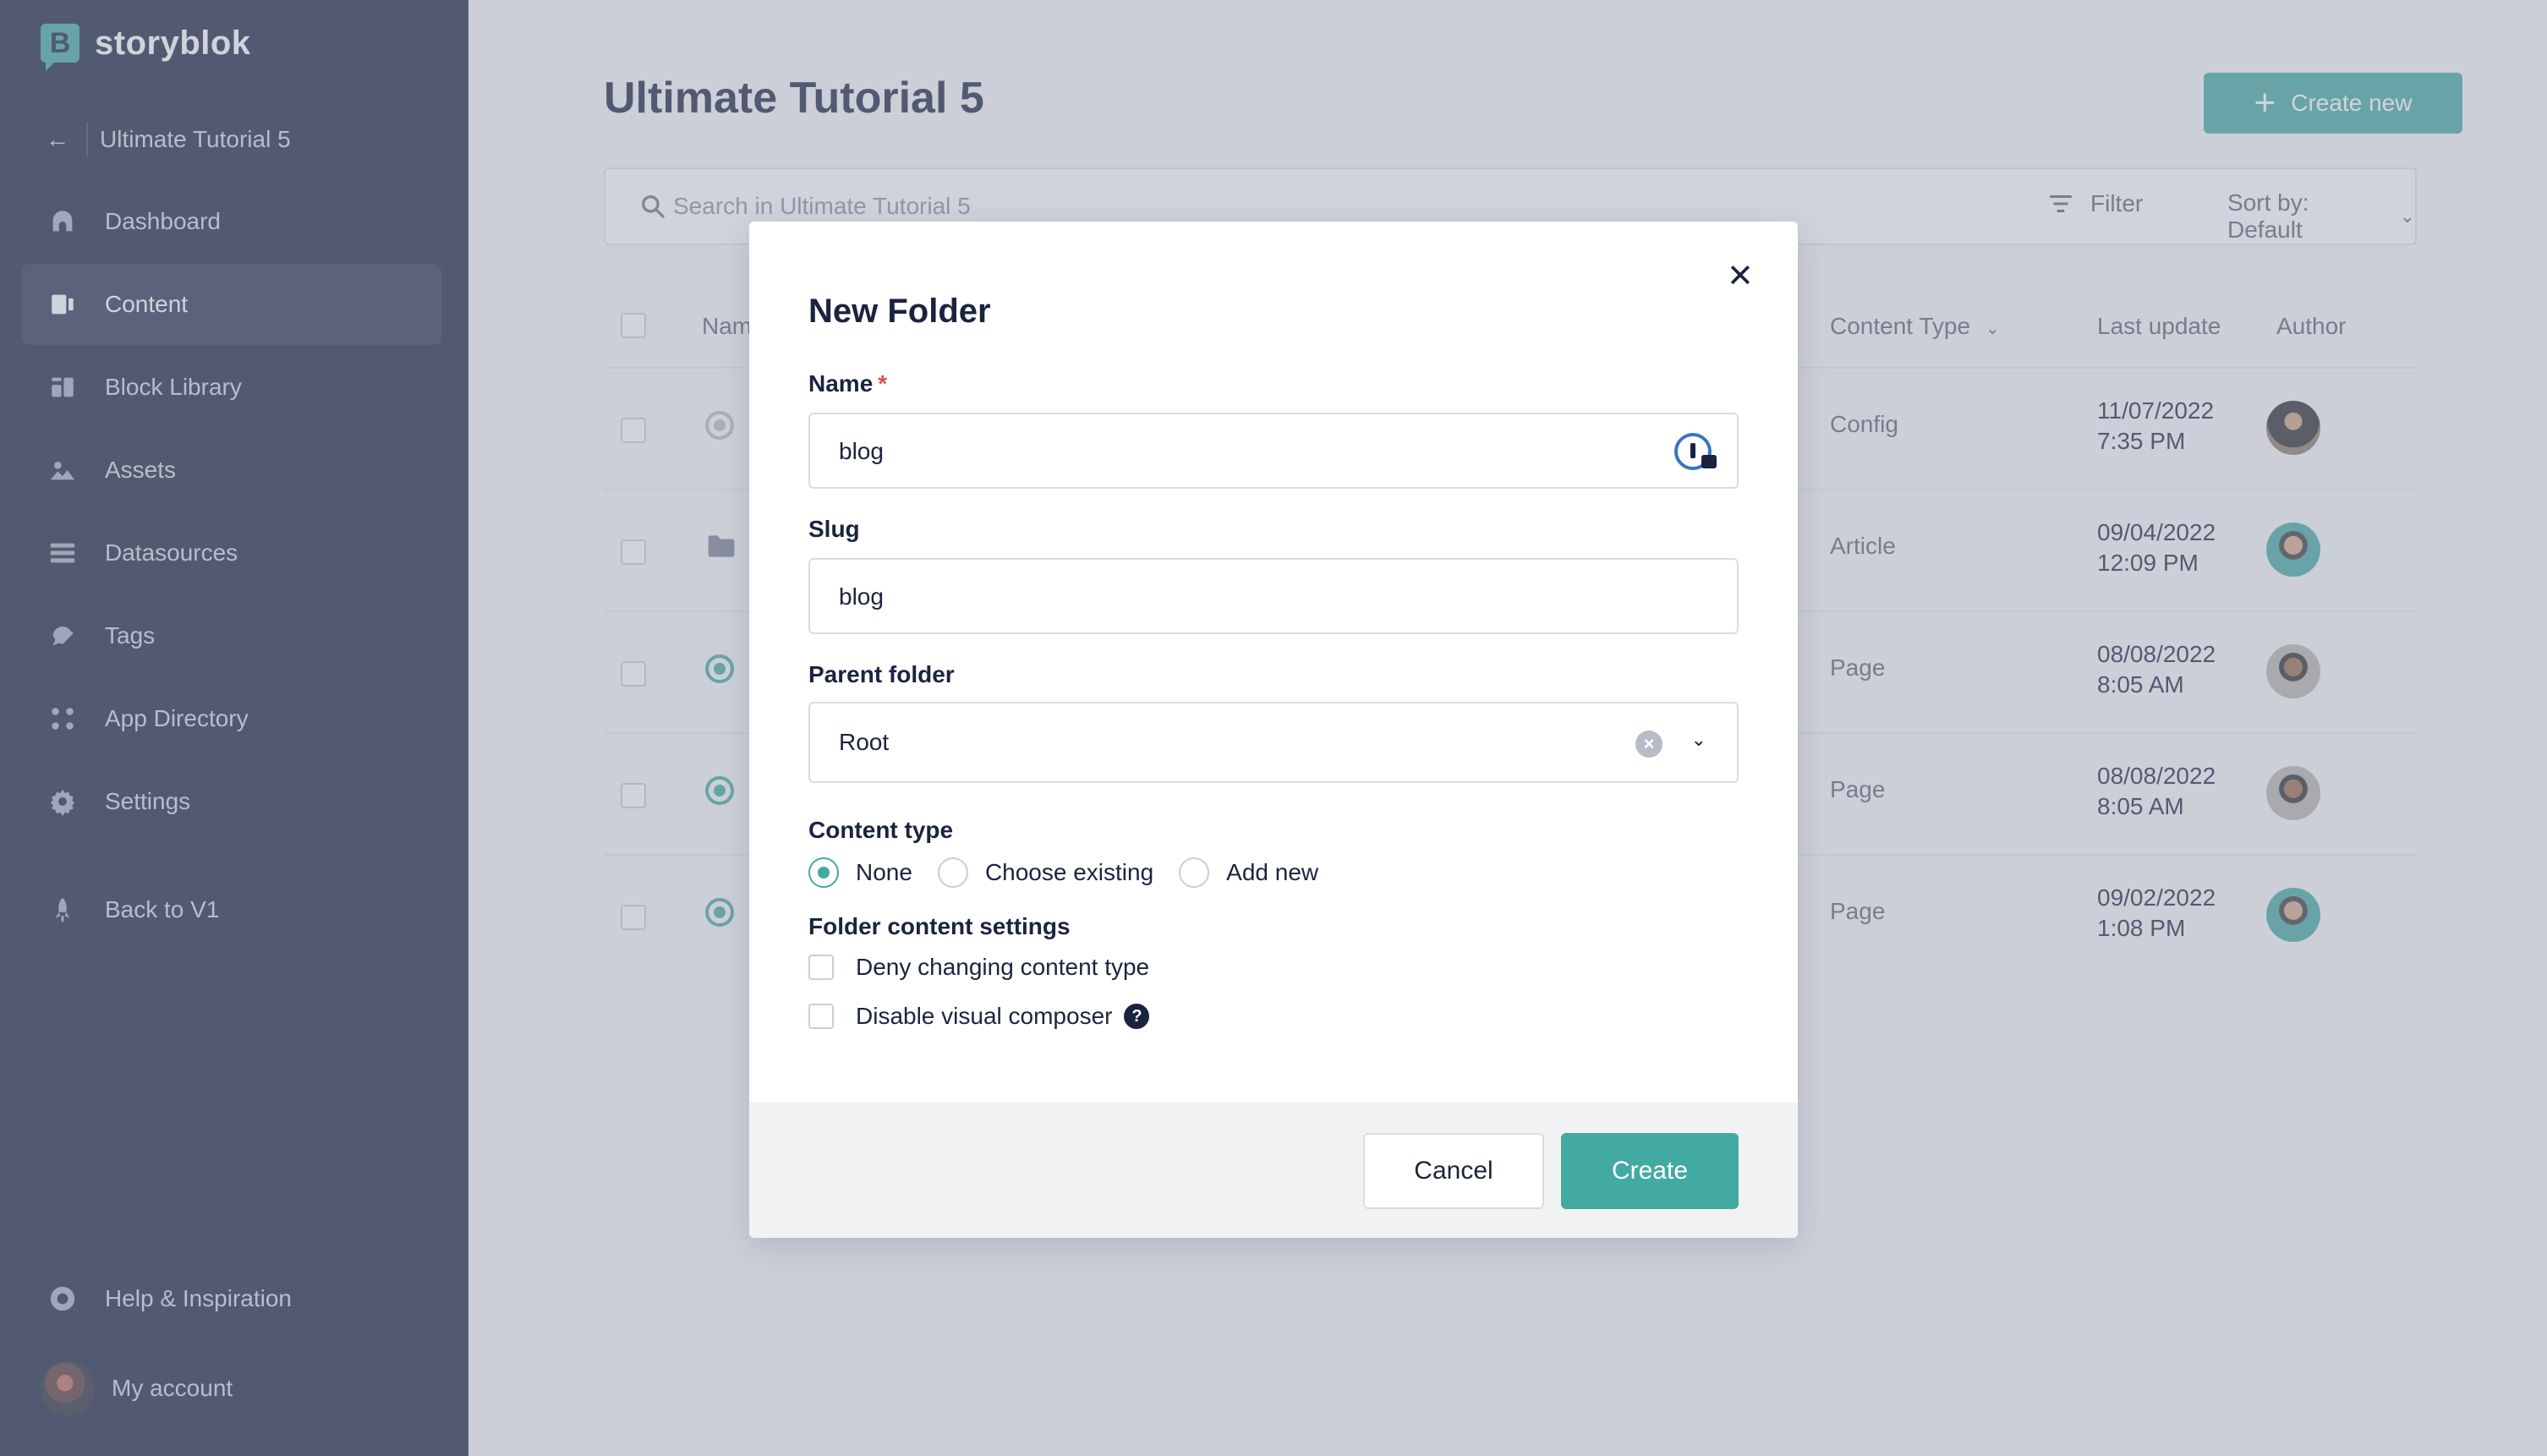  I want to click on dialog-title: New Folder, so click(899, 312).